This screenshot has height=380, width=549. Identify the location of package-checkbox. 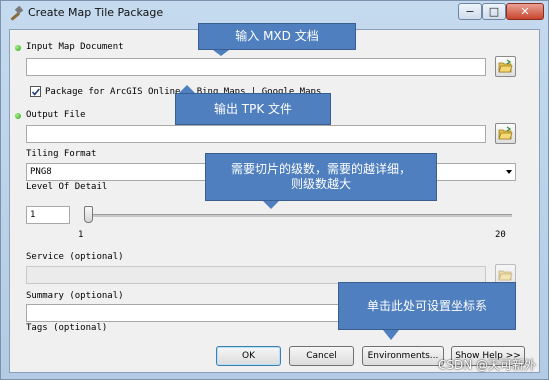
(35, 91).